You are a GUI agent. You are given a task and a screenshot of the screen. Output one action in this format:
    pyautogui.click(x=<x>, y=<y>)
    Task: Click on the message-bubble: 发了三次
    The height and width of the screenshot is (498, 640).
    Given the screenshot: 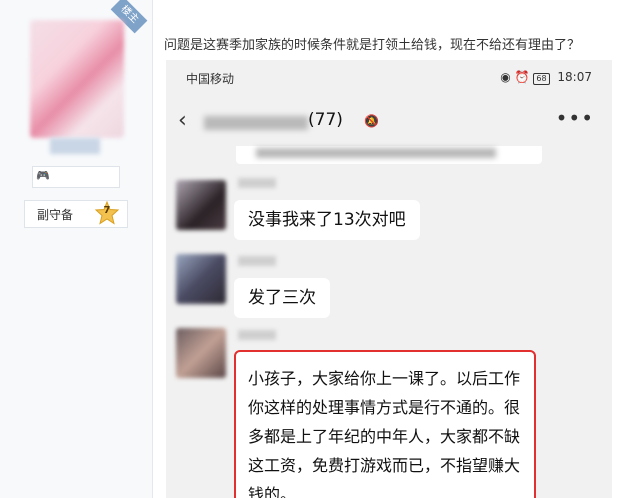 What is the action you would take?
    pyautogui.click(x=282, y=298)
    